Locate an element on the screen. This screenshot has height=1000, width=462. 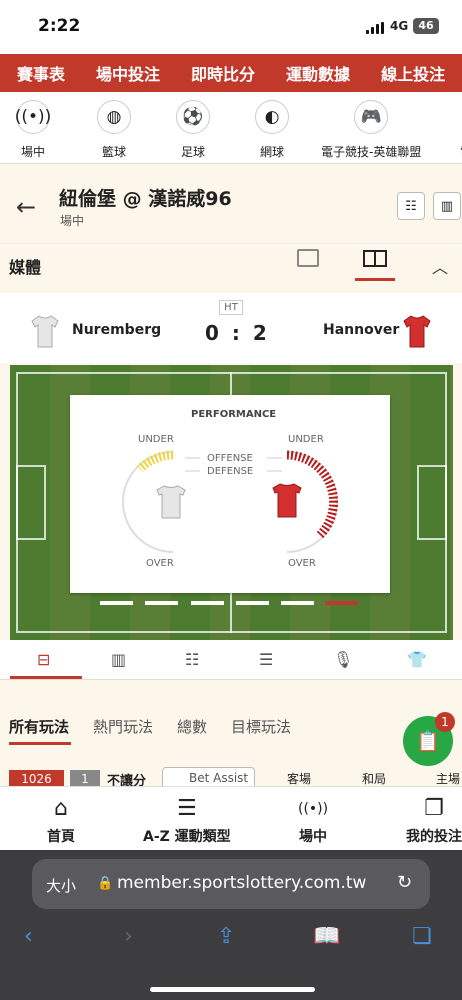
top-nav: 賽事表 場中投注 即時比分 運動數據 線上投注 is located at coordinates (231, 73).